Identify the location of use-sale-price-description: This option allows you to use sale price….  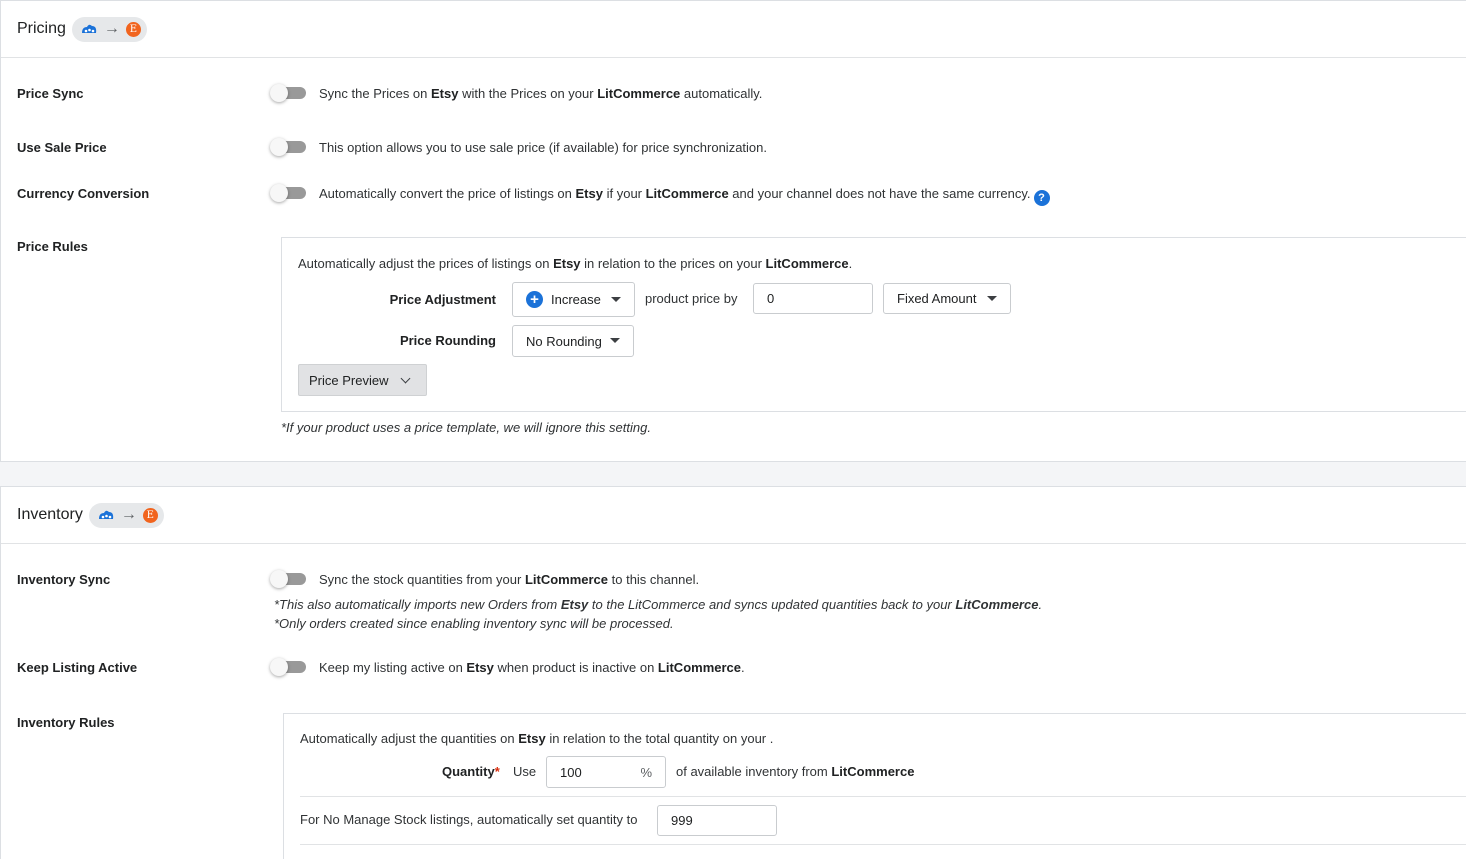
(543, 147).